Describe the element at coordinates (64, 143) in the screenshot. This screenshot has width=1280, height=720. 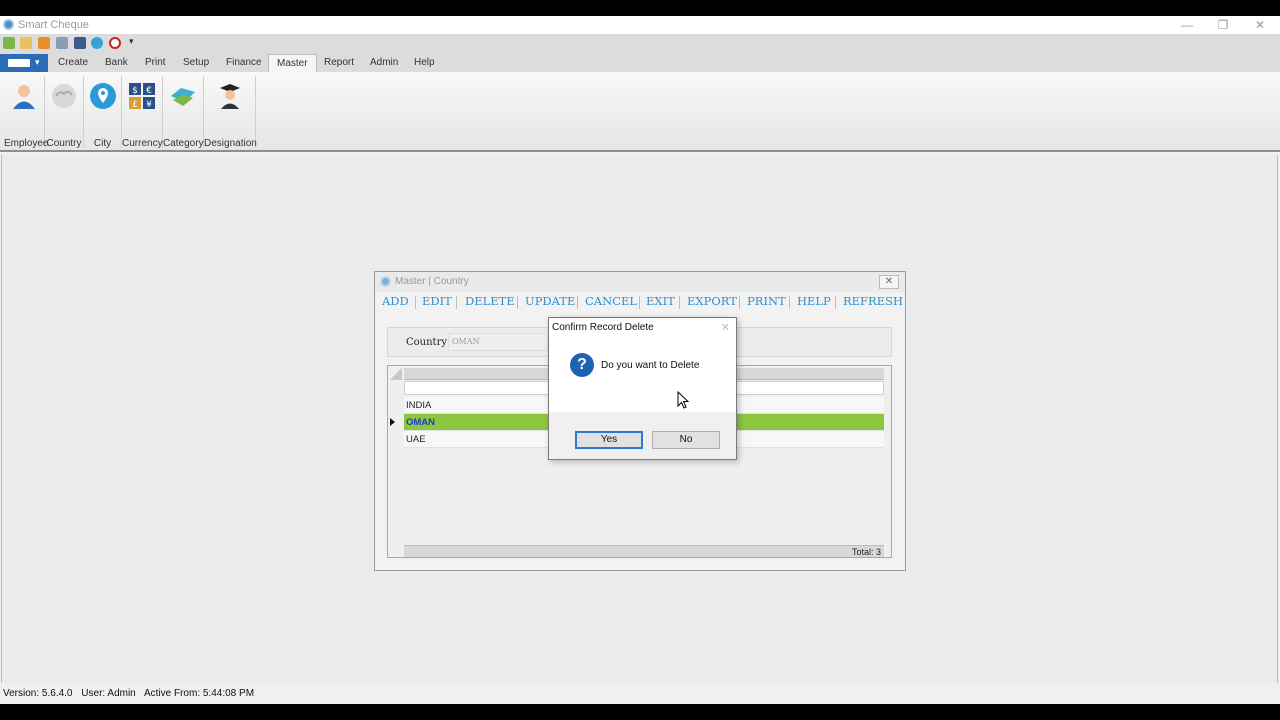
I see `country-label: Country` at that location.